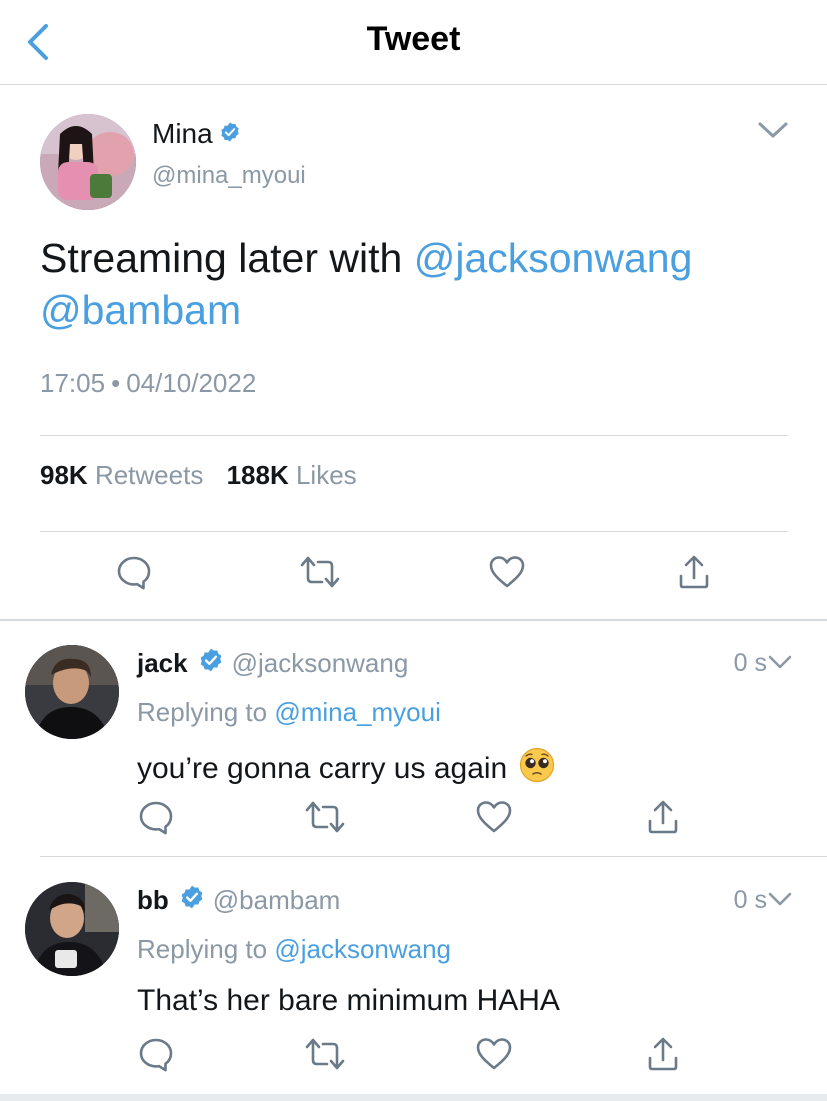  Describe the element at coordinates (413, 1097) in the screenshot. I see `bottom-divider` at that location.